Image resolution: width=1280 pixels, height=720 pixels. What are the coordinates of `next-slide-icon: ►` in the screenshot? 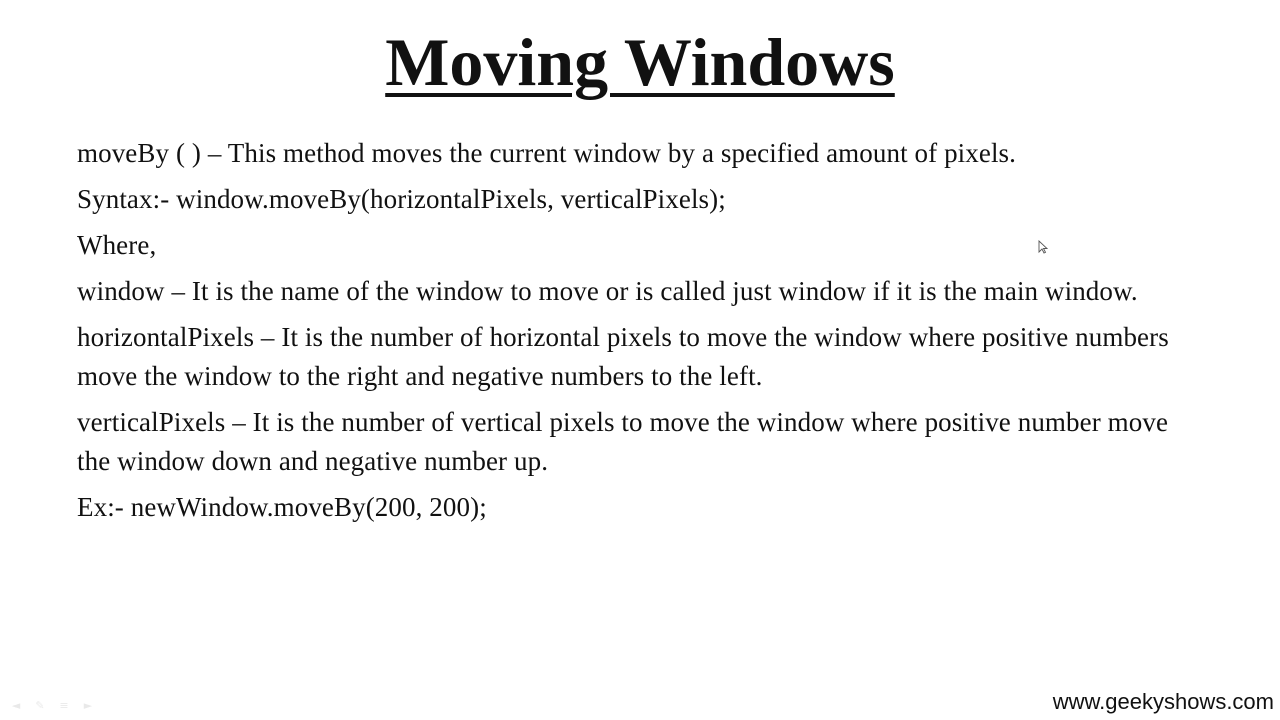 It's located at (88, 706).